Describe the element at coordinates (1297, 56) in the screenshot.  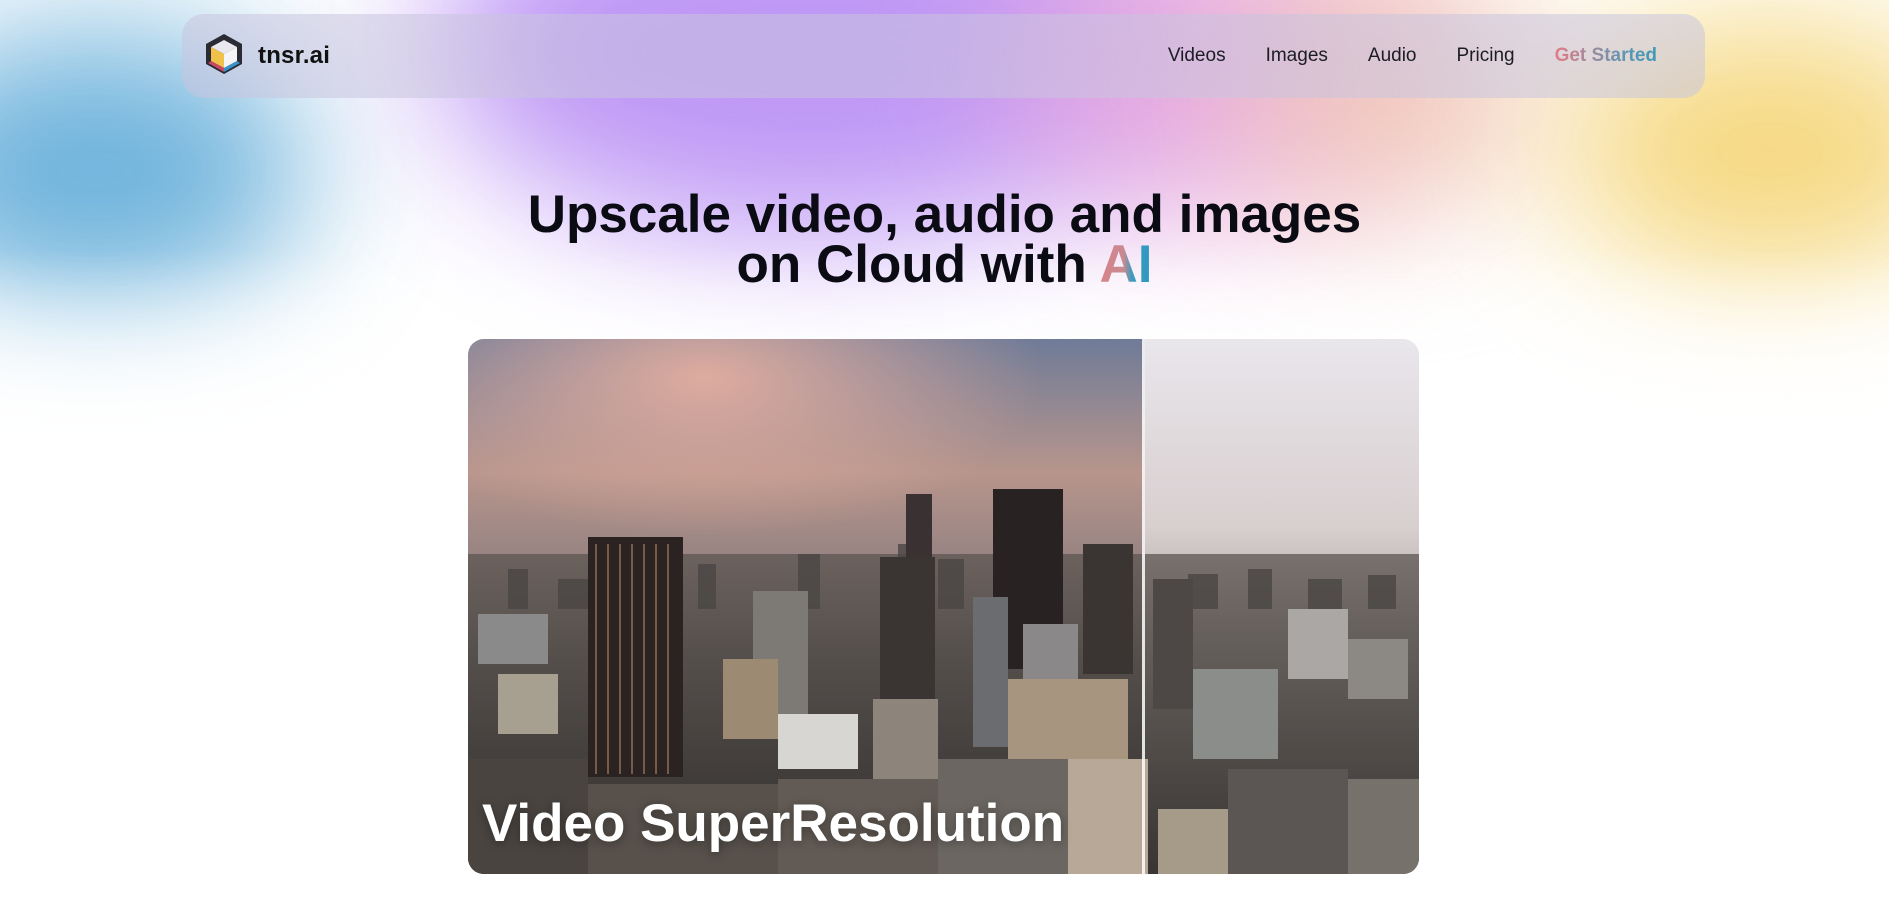
I see `nav-link-images: Images` at that location.